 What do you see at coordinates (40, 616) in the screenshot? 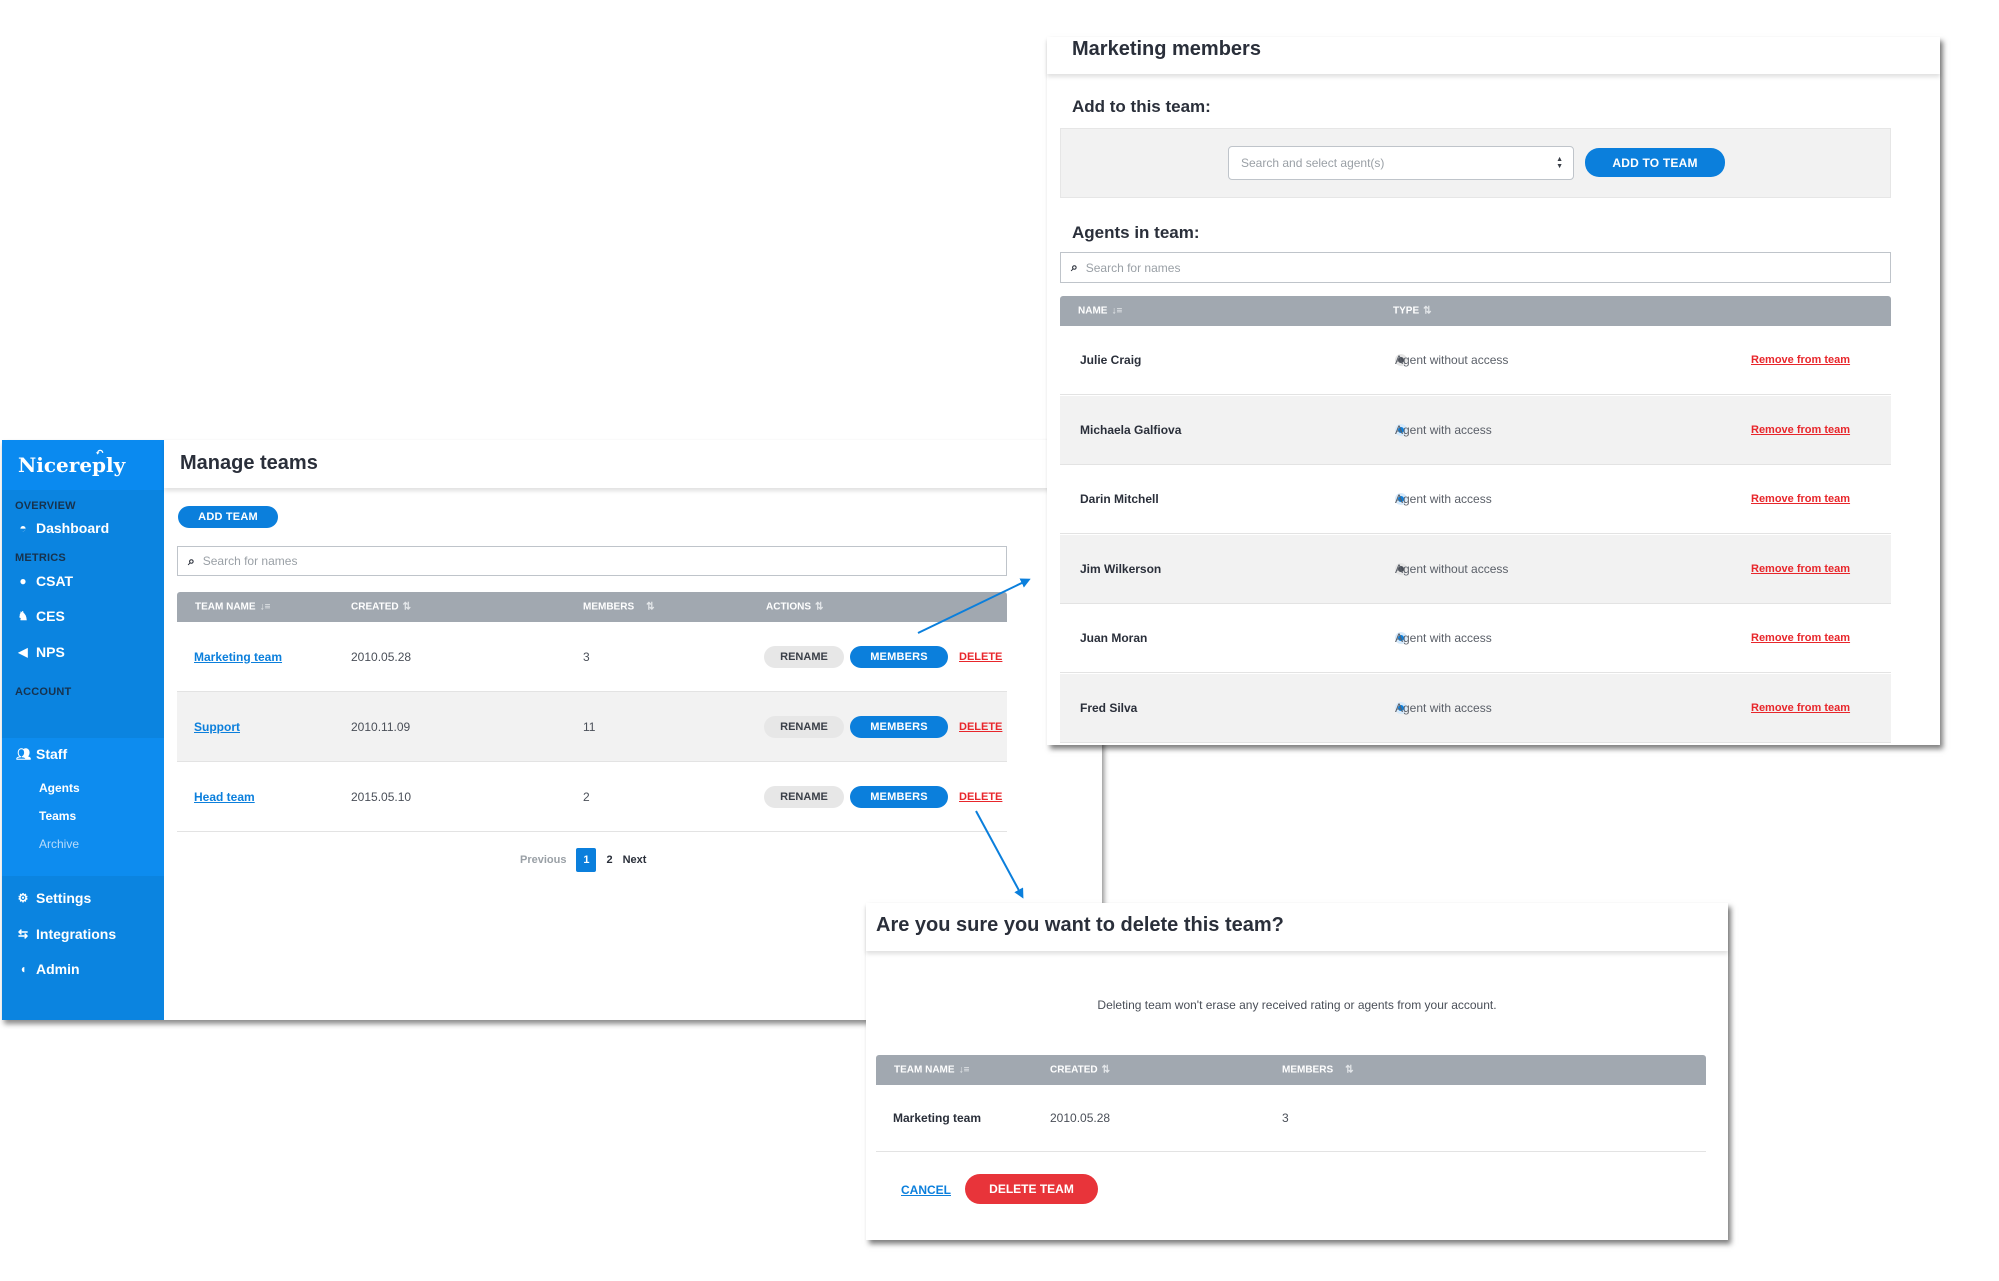
I see `sidebar-item-ces: ♞ CES` at bounding box center [40, 616].